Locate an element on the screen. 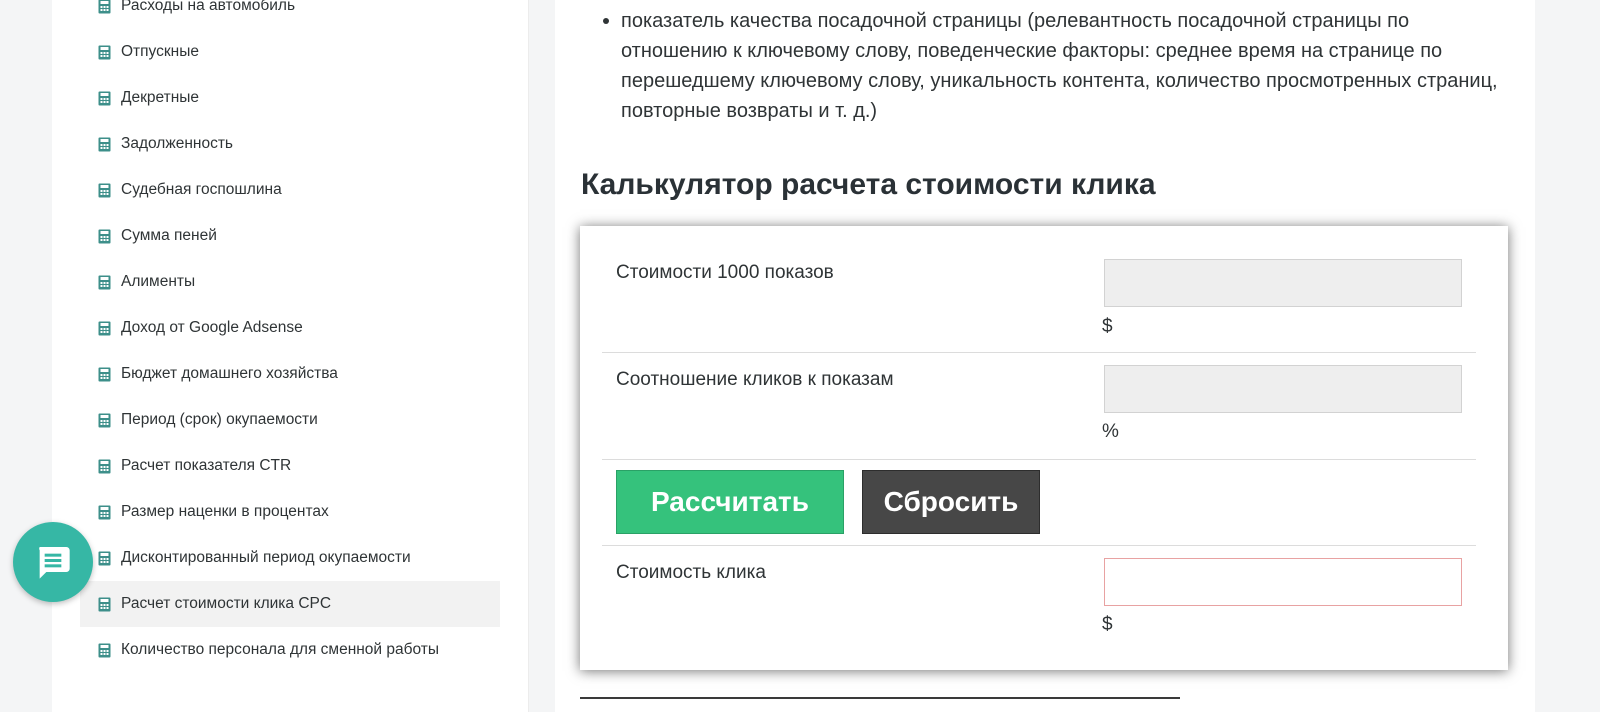 This screenshot has width=1600, height=712. sidebar-item-label: Период (срок) окупаемости is located at coordinates (219, 419).